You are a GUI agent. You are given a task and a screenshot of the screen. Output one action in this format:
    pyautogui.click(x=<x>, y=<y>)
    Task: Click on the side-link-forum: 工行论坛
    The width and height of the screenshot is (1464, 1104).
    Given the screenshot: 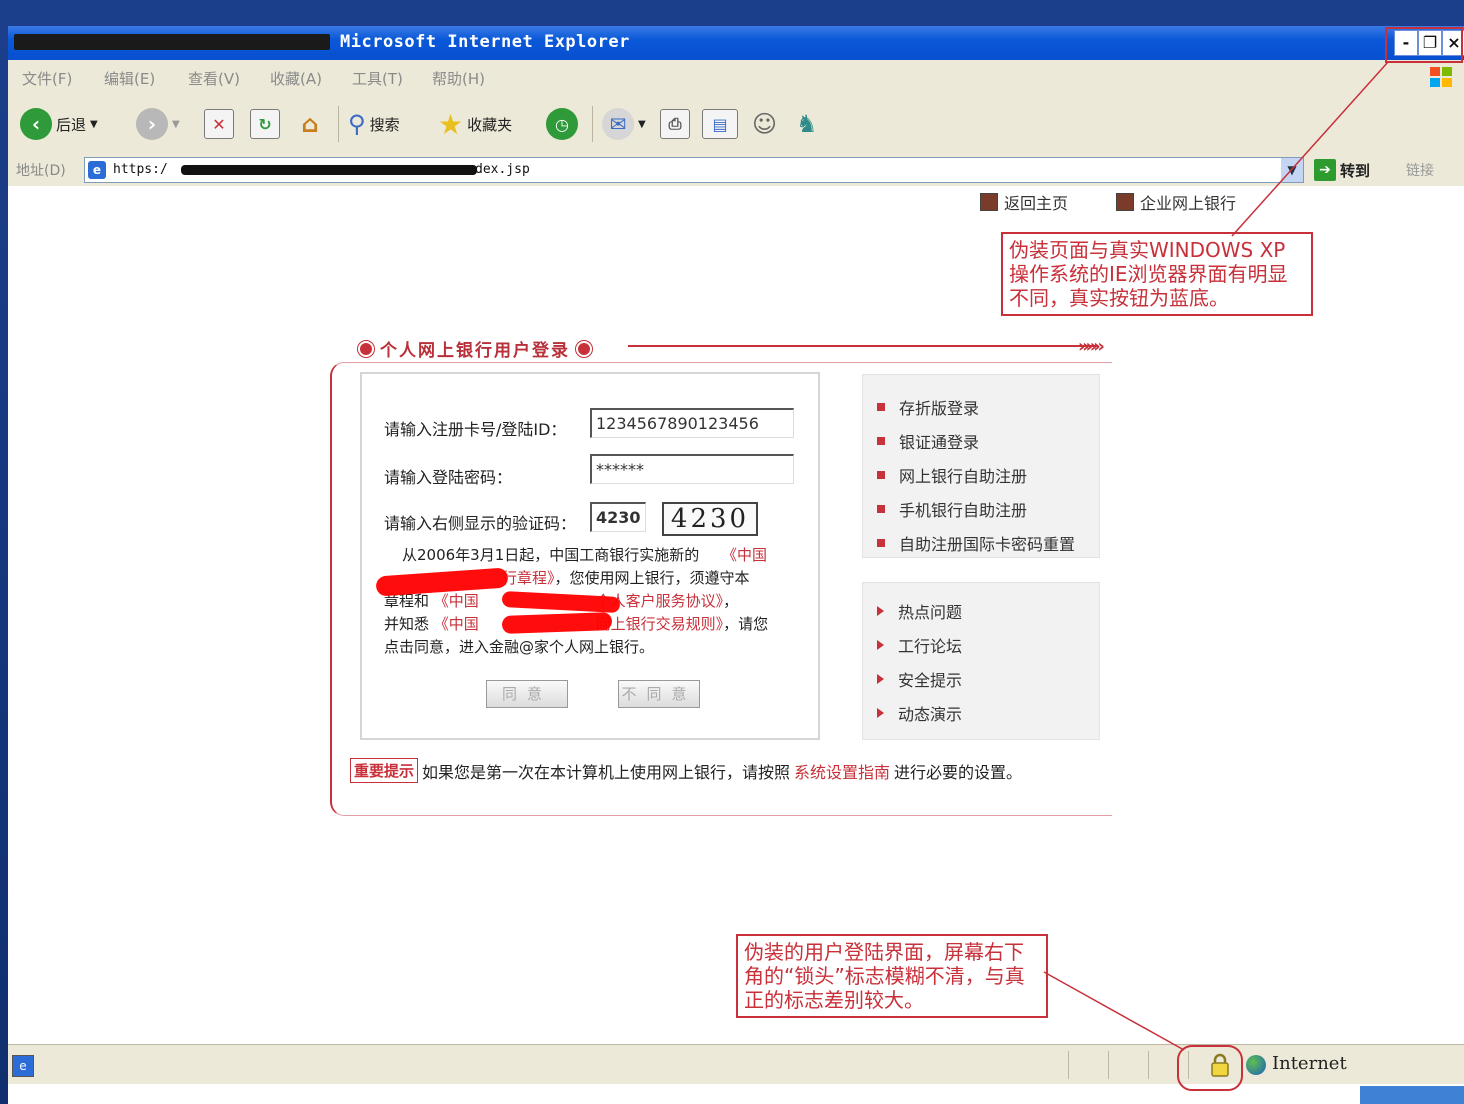 What is the action you would take?
    pyautogui.click(x=919, y=645)
    